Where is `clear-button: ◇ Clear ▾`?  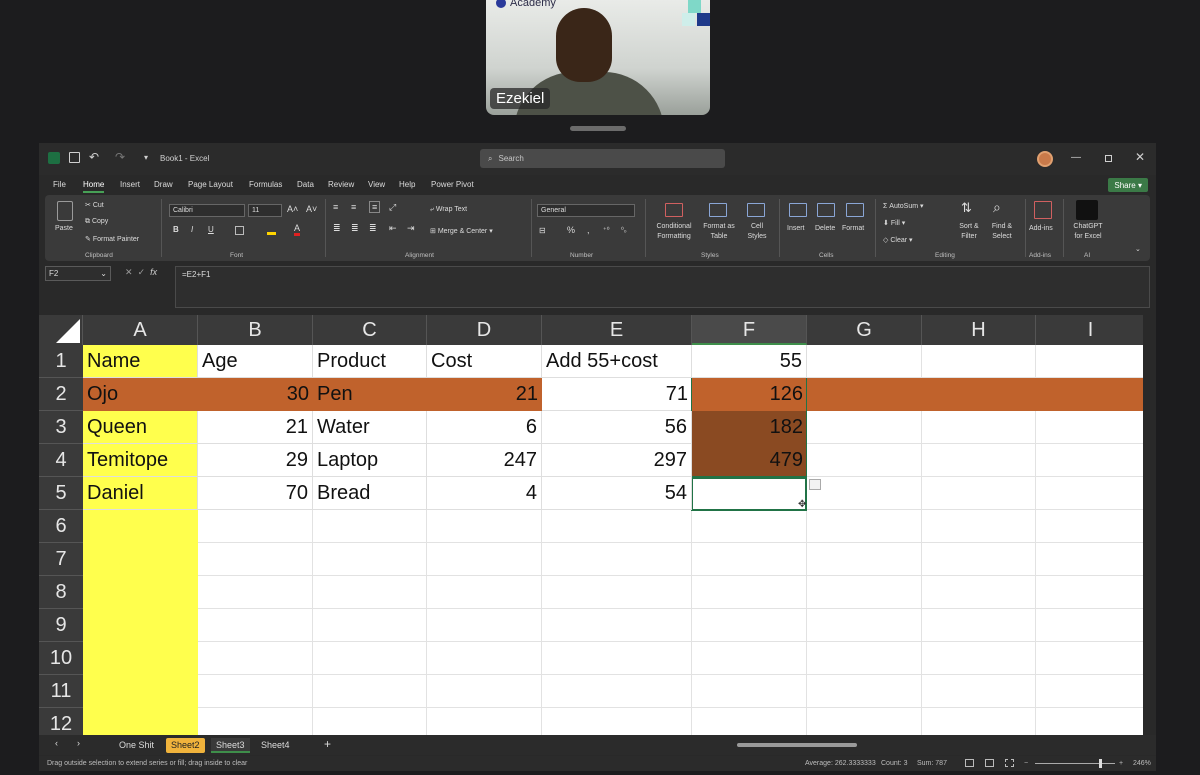
clear-button: ◇ Clear ▾ is located at coordinates (898, 240).